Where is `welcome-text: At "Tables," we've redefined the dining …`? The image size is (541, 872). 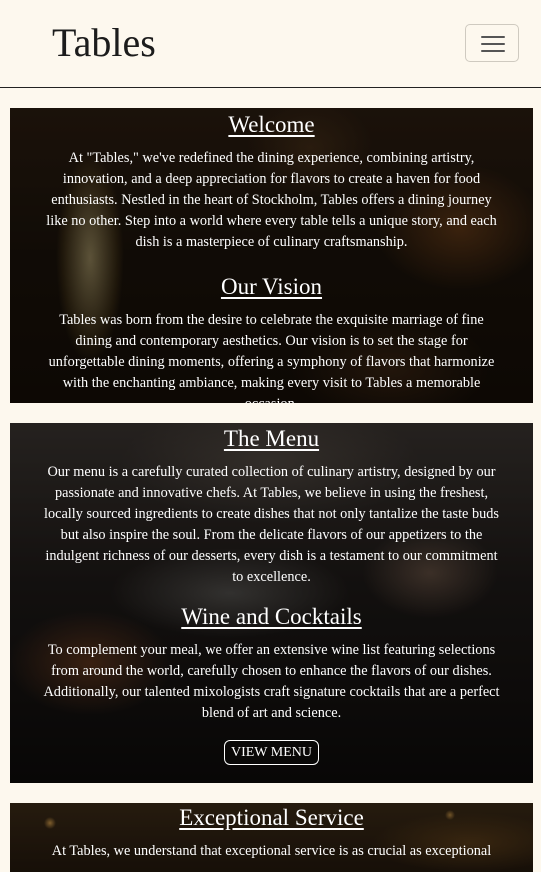
welcome-text: At "Tables," we've redefined the dining … is located at coordinates (271, 200).